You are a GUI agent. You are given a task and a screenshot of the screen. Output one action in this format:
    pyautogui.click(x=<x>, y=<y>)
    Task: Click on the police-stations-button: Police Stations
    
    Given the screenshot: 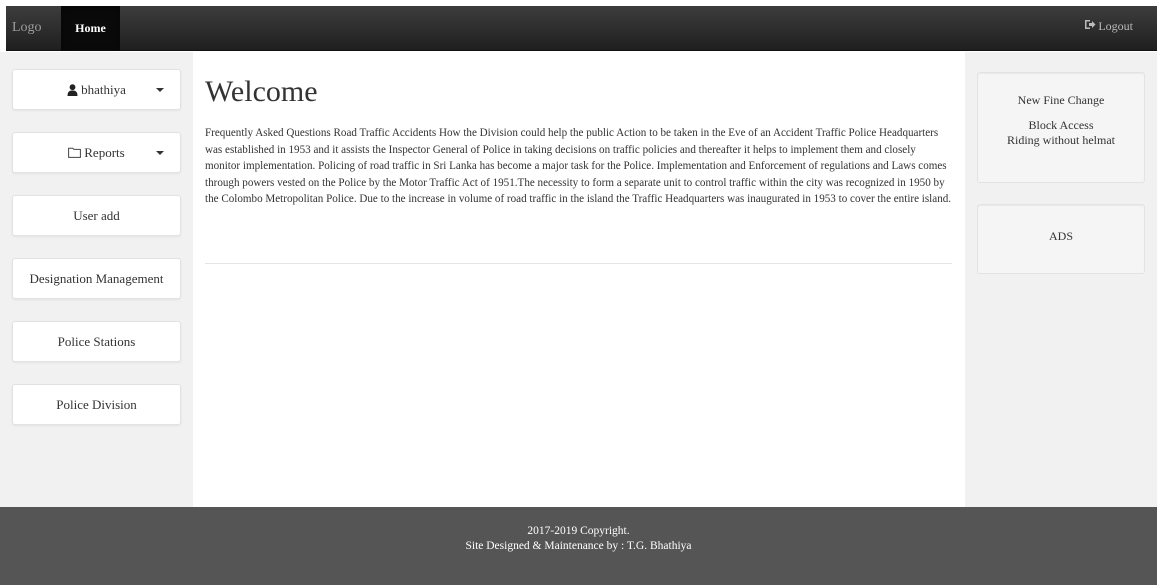 What is the action you would take?
    pyautogui.click(x=96, y=341)
    